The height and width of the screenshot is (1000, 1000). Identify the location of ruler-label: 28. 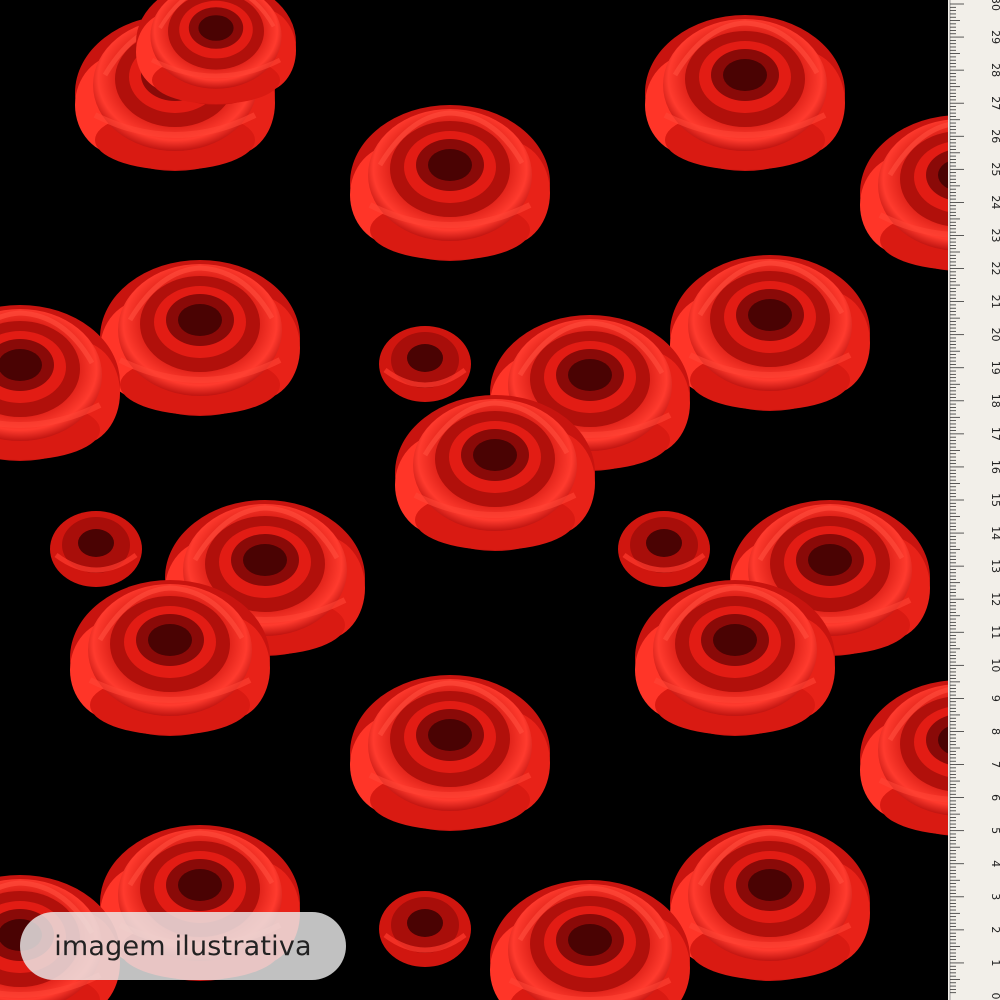
(994, 70).